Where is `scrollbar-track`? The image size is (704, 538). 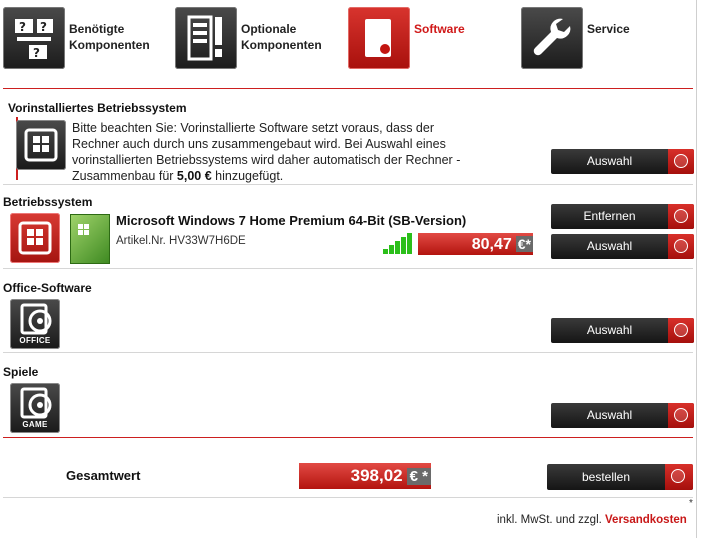 scrollbar-track is located at coordinates (696, 269).